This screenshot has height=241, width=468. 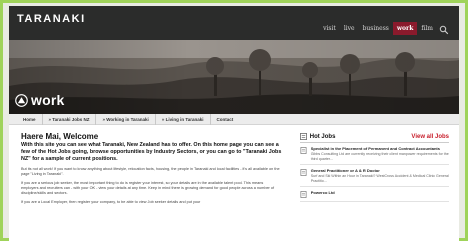 I want to click on taranaki-mark-icon, so click(x=21, y=100).